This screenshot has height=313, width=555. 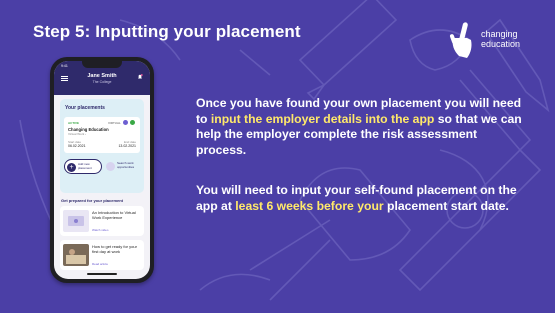 What do you see at coordinates (77, 146) in the screenshot?
I see `start-date: 06.02.2021` at bounding box center [77, 146].